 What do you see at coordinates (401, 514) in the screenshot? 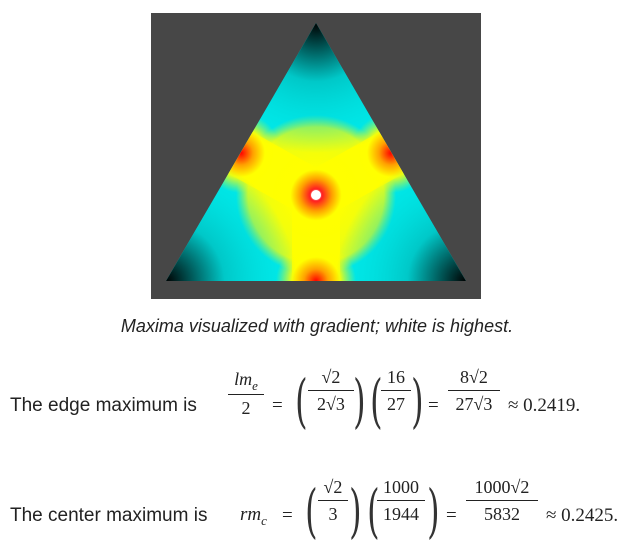
I see `center-f2-denominator: 1944` at bounding box center [401, 514].